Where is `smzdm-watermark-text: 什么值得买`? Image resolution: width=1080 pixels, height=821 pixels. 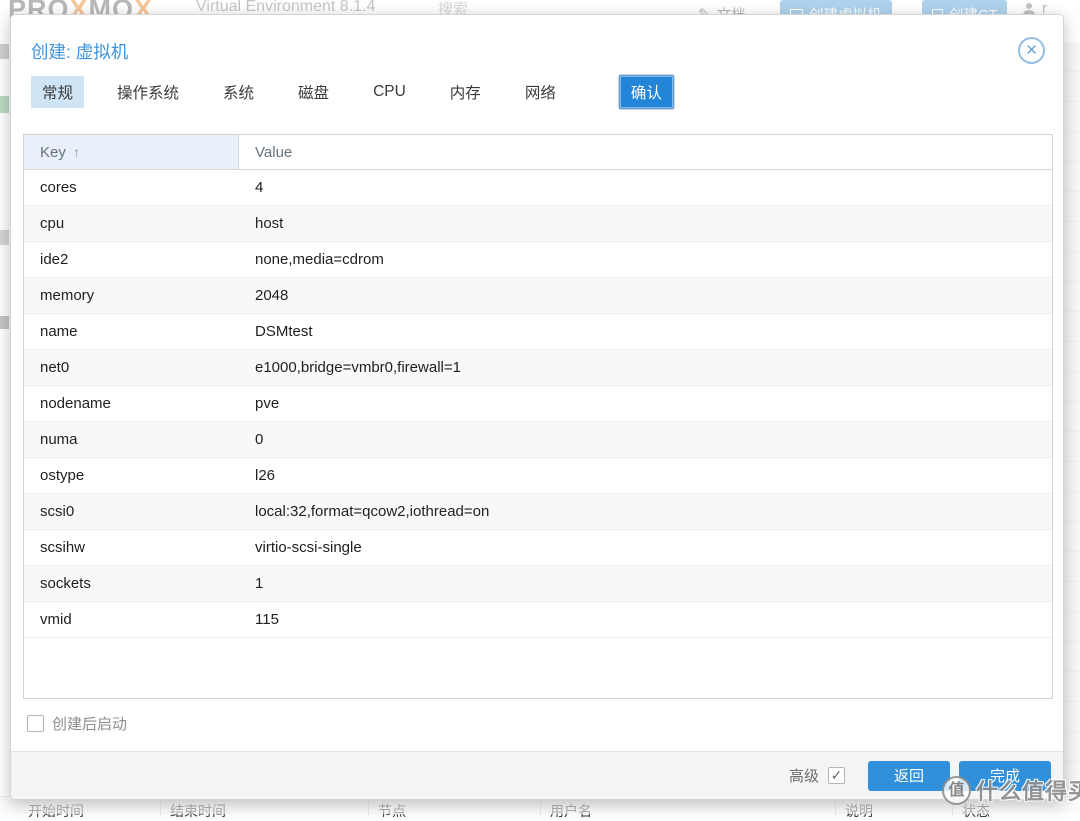
smzdm-watermark-text: 什么值得买 is located at coordinates (1028, 790).